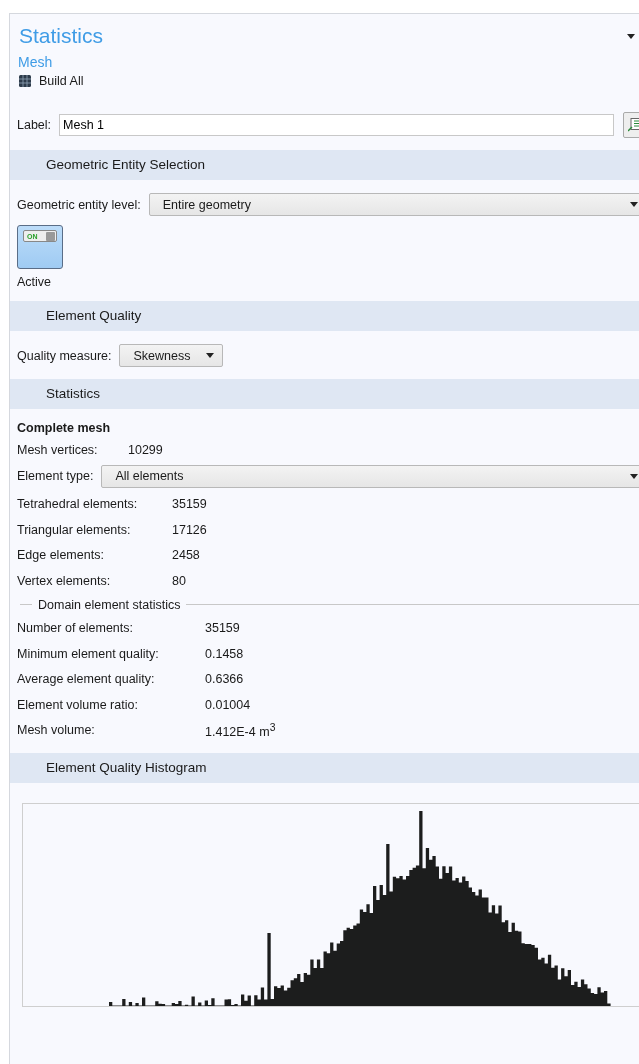  What do you see at coordinates (64, 427) in the screenshot?
I see `group-title: Complete mesh` at bounding box center [64, 427].